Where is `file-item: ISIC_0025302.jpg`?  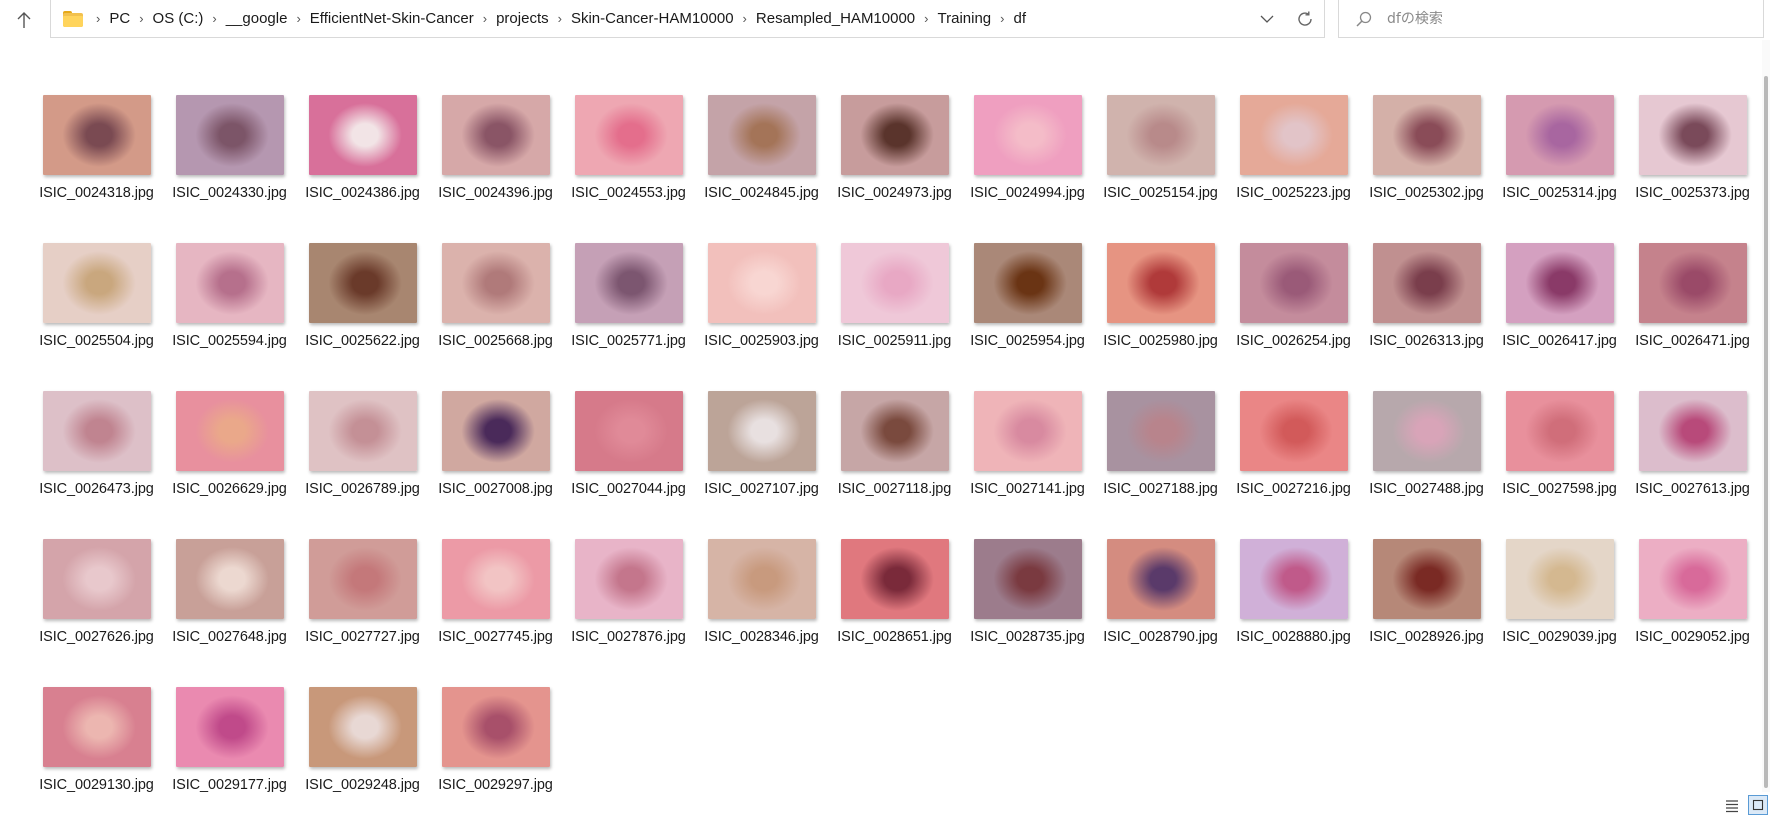 file-item: ISIC_0025302.jpg is located at coordinates (1426, 169).